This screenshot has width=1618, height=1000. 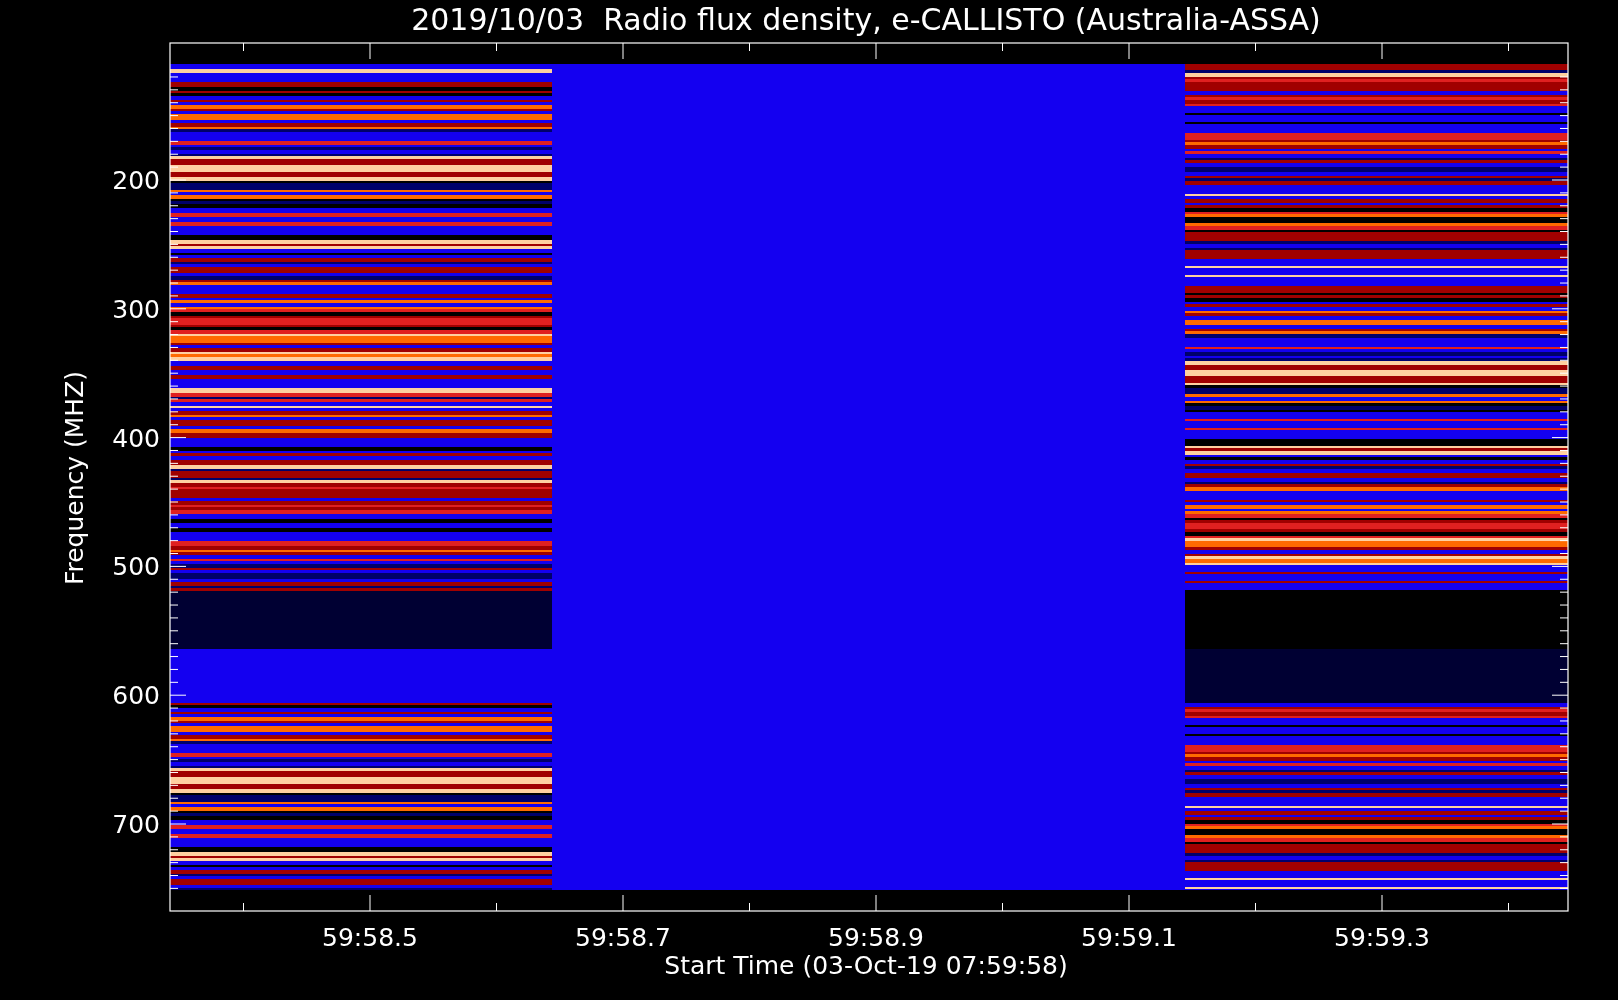 I want to click on y-tick-label: 500, so click(x=136, y=567).